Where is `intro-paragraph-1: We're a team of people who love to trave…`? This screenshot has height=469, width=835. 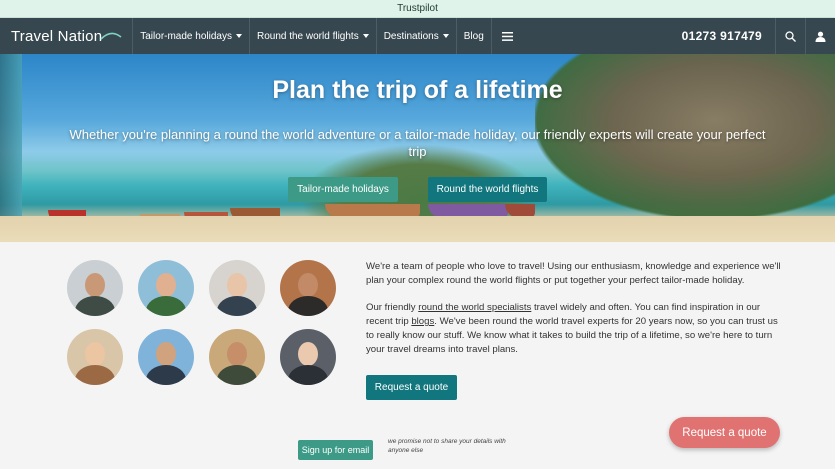
intro-paragraph-1: We're a team of people who love to trave… is located at coordinates (573, 273).